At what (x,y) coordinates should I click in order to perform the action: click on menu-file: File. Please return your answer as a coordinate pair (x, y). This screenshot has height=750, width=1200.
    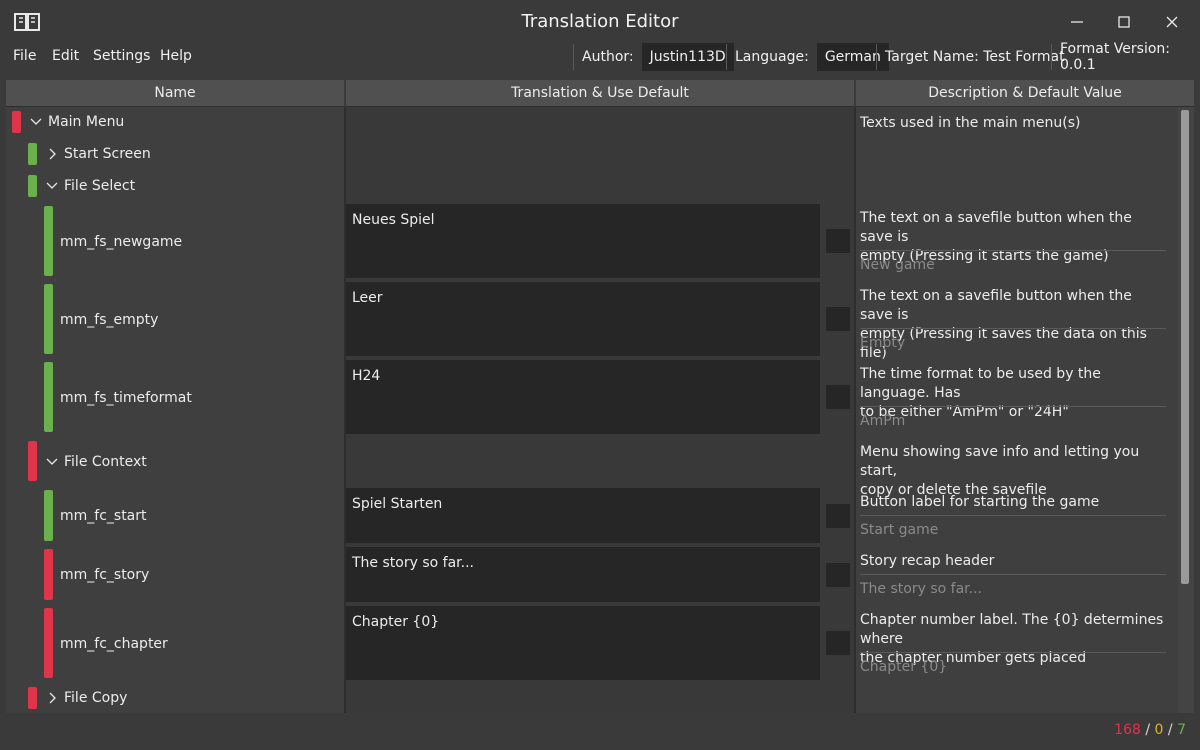
    Looking at the image, I should click on (24, 56).